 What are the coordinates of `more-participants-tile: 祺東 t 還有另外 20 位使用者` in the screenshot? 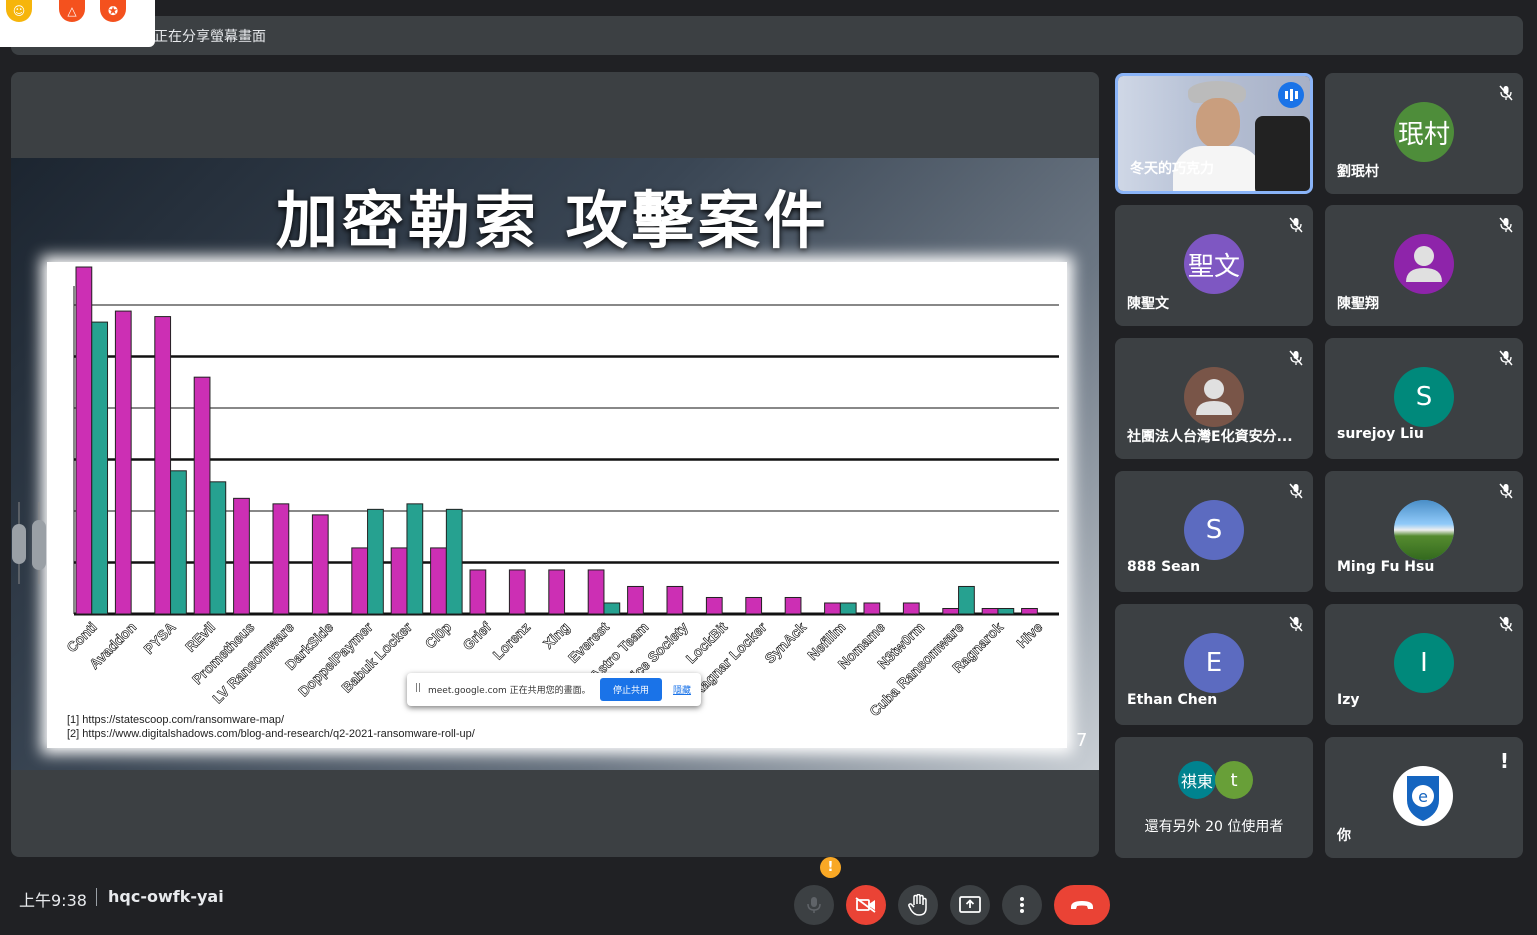 It's located at (1214, 797).